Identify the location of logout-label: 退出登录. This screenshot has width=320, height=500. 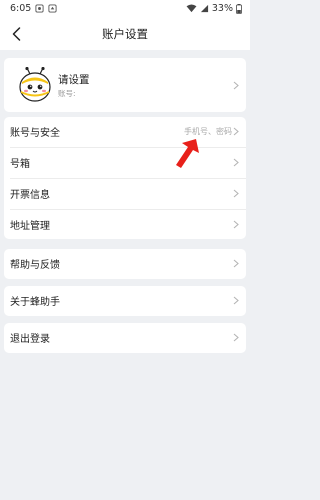
(30, 339).